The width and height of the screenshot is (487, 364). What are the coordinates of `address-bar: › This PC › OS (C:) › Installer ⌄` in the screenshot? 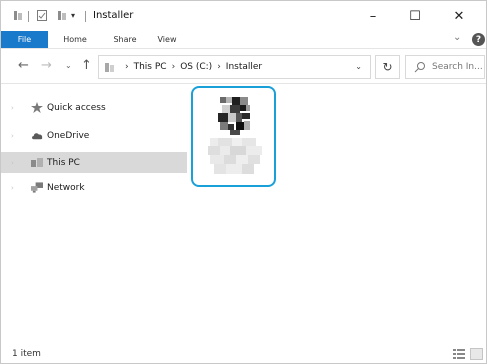 It's located at (234, 67).